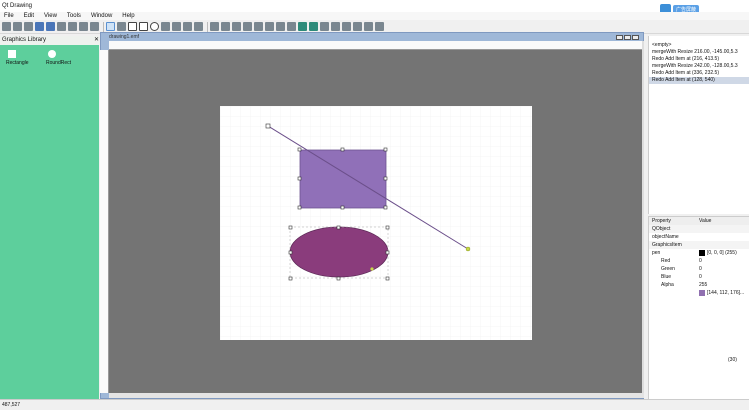 The image size is (749, 410). I want to click on property-row: Red 0, so click(699, 261).